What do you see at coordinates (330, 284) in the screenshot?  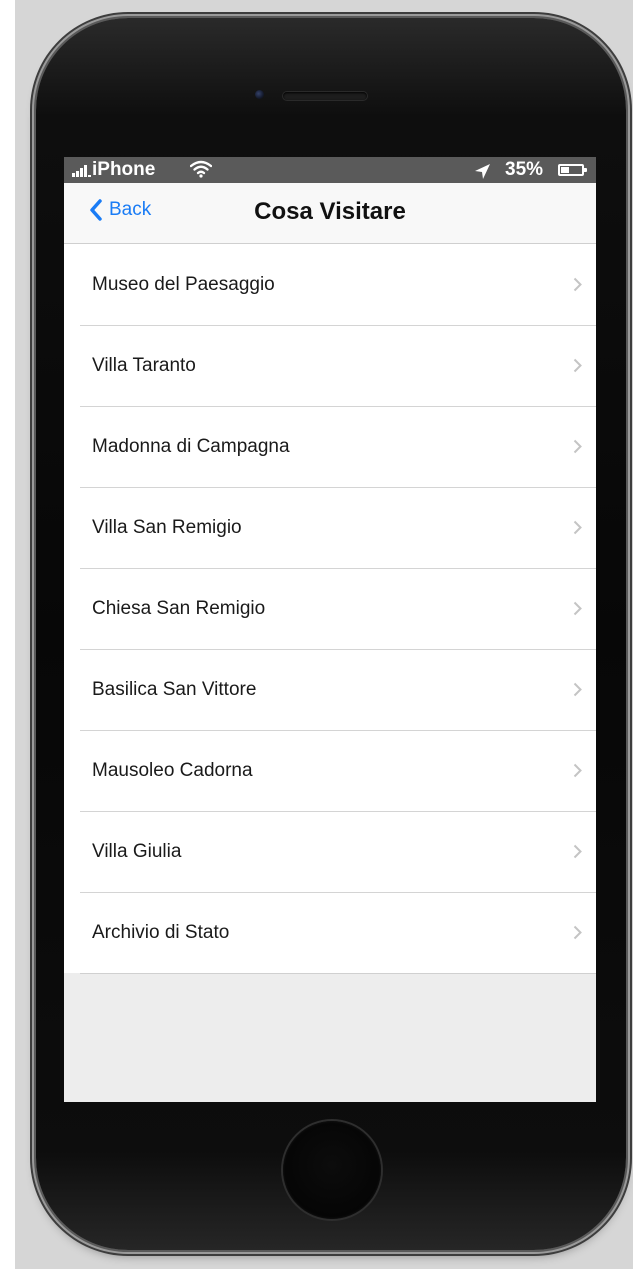 I see `list-item: Museo del Paesaggio` at bounding box center [330, 284].